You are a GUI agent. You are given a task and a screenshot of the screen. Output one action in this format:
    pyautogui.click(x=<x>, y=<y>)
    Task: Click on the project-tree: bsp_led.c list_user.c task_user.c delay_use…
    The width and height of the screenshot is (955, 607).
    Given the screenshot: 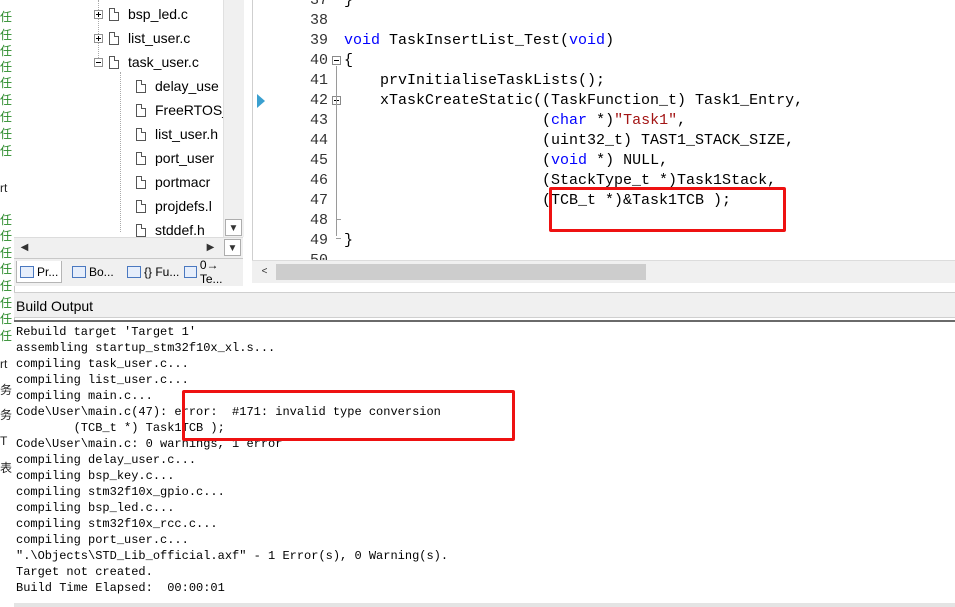 What is the action you would take?
    pyautogui.click(x=129, y=118)
    